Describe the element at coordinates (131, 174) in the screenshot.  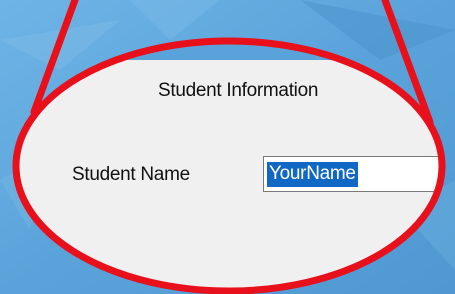
I see `student-name-label: Student Name` at that location.